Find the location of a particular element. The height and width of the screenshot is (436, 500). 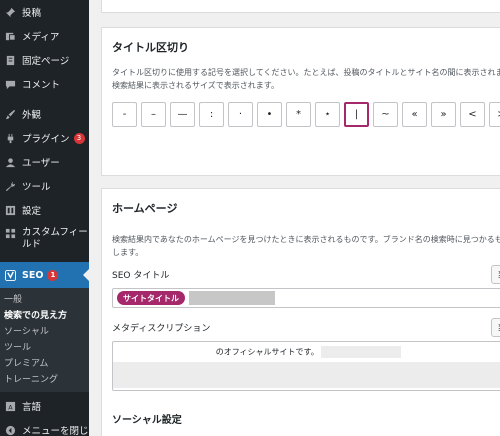

card-title: ホームページ is located at coordinates (145, 208).